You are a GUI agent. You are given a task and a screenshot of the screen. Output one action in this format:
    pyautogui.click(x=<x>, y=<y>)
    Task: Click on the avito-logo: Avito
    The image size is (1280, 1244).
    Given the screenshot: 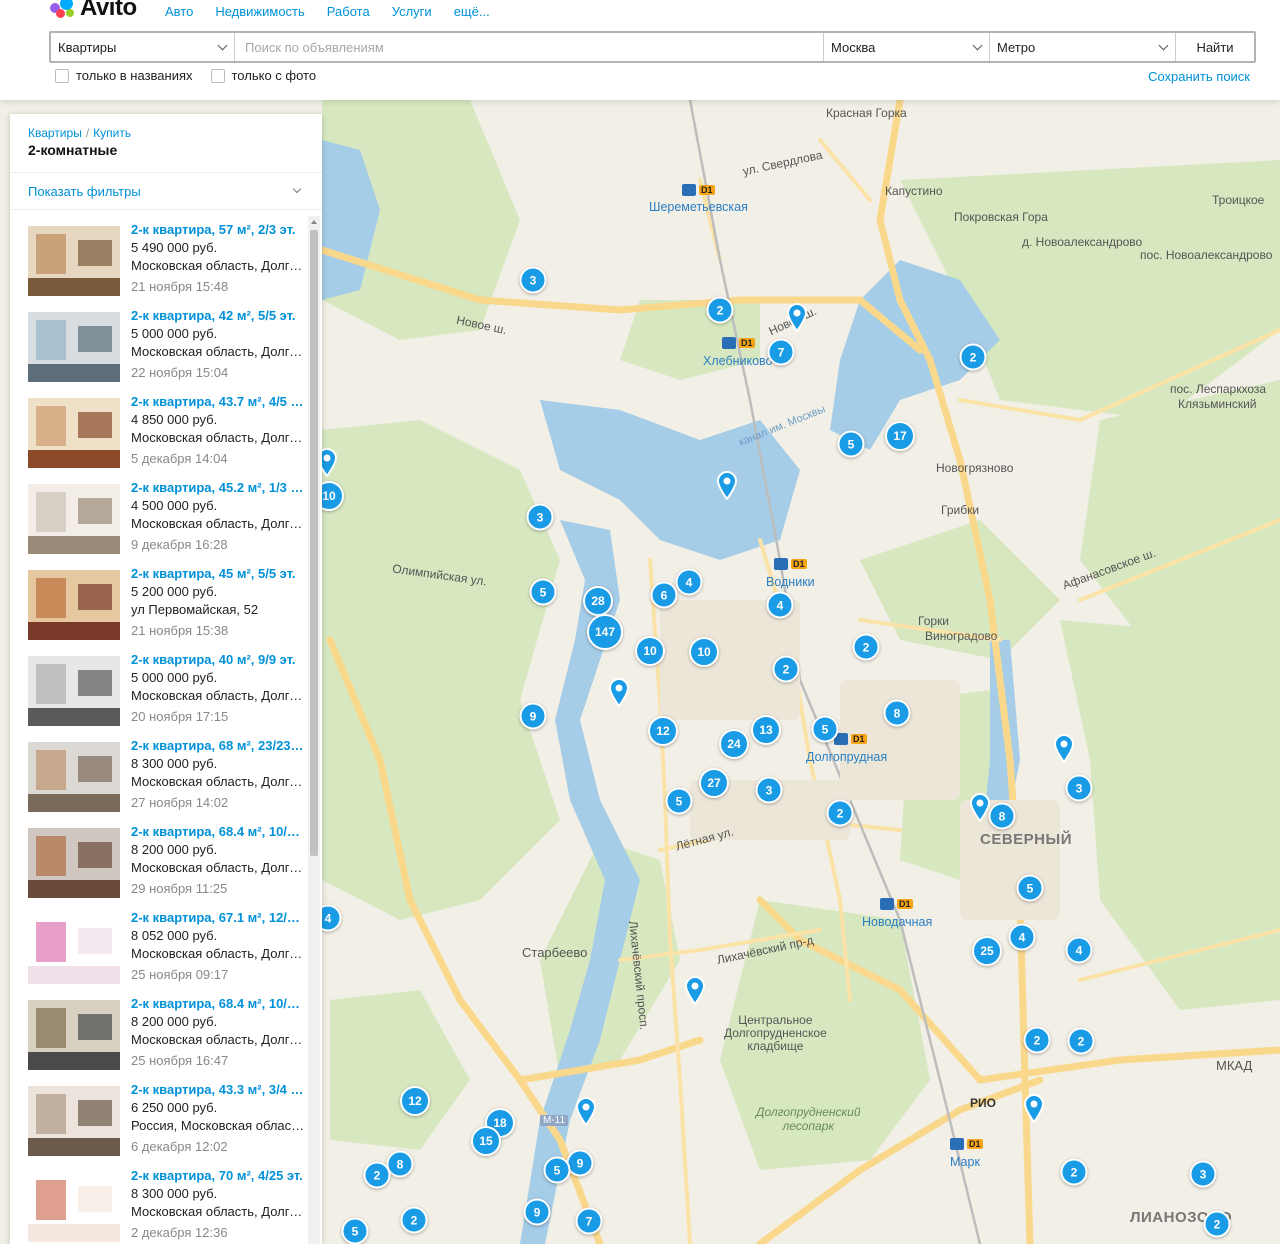 What is the action you would take?
    pyautogui.click(x=92, y=11)
    